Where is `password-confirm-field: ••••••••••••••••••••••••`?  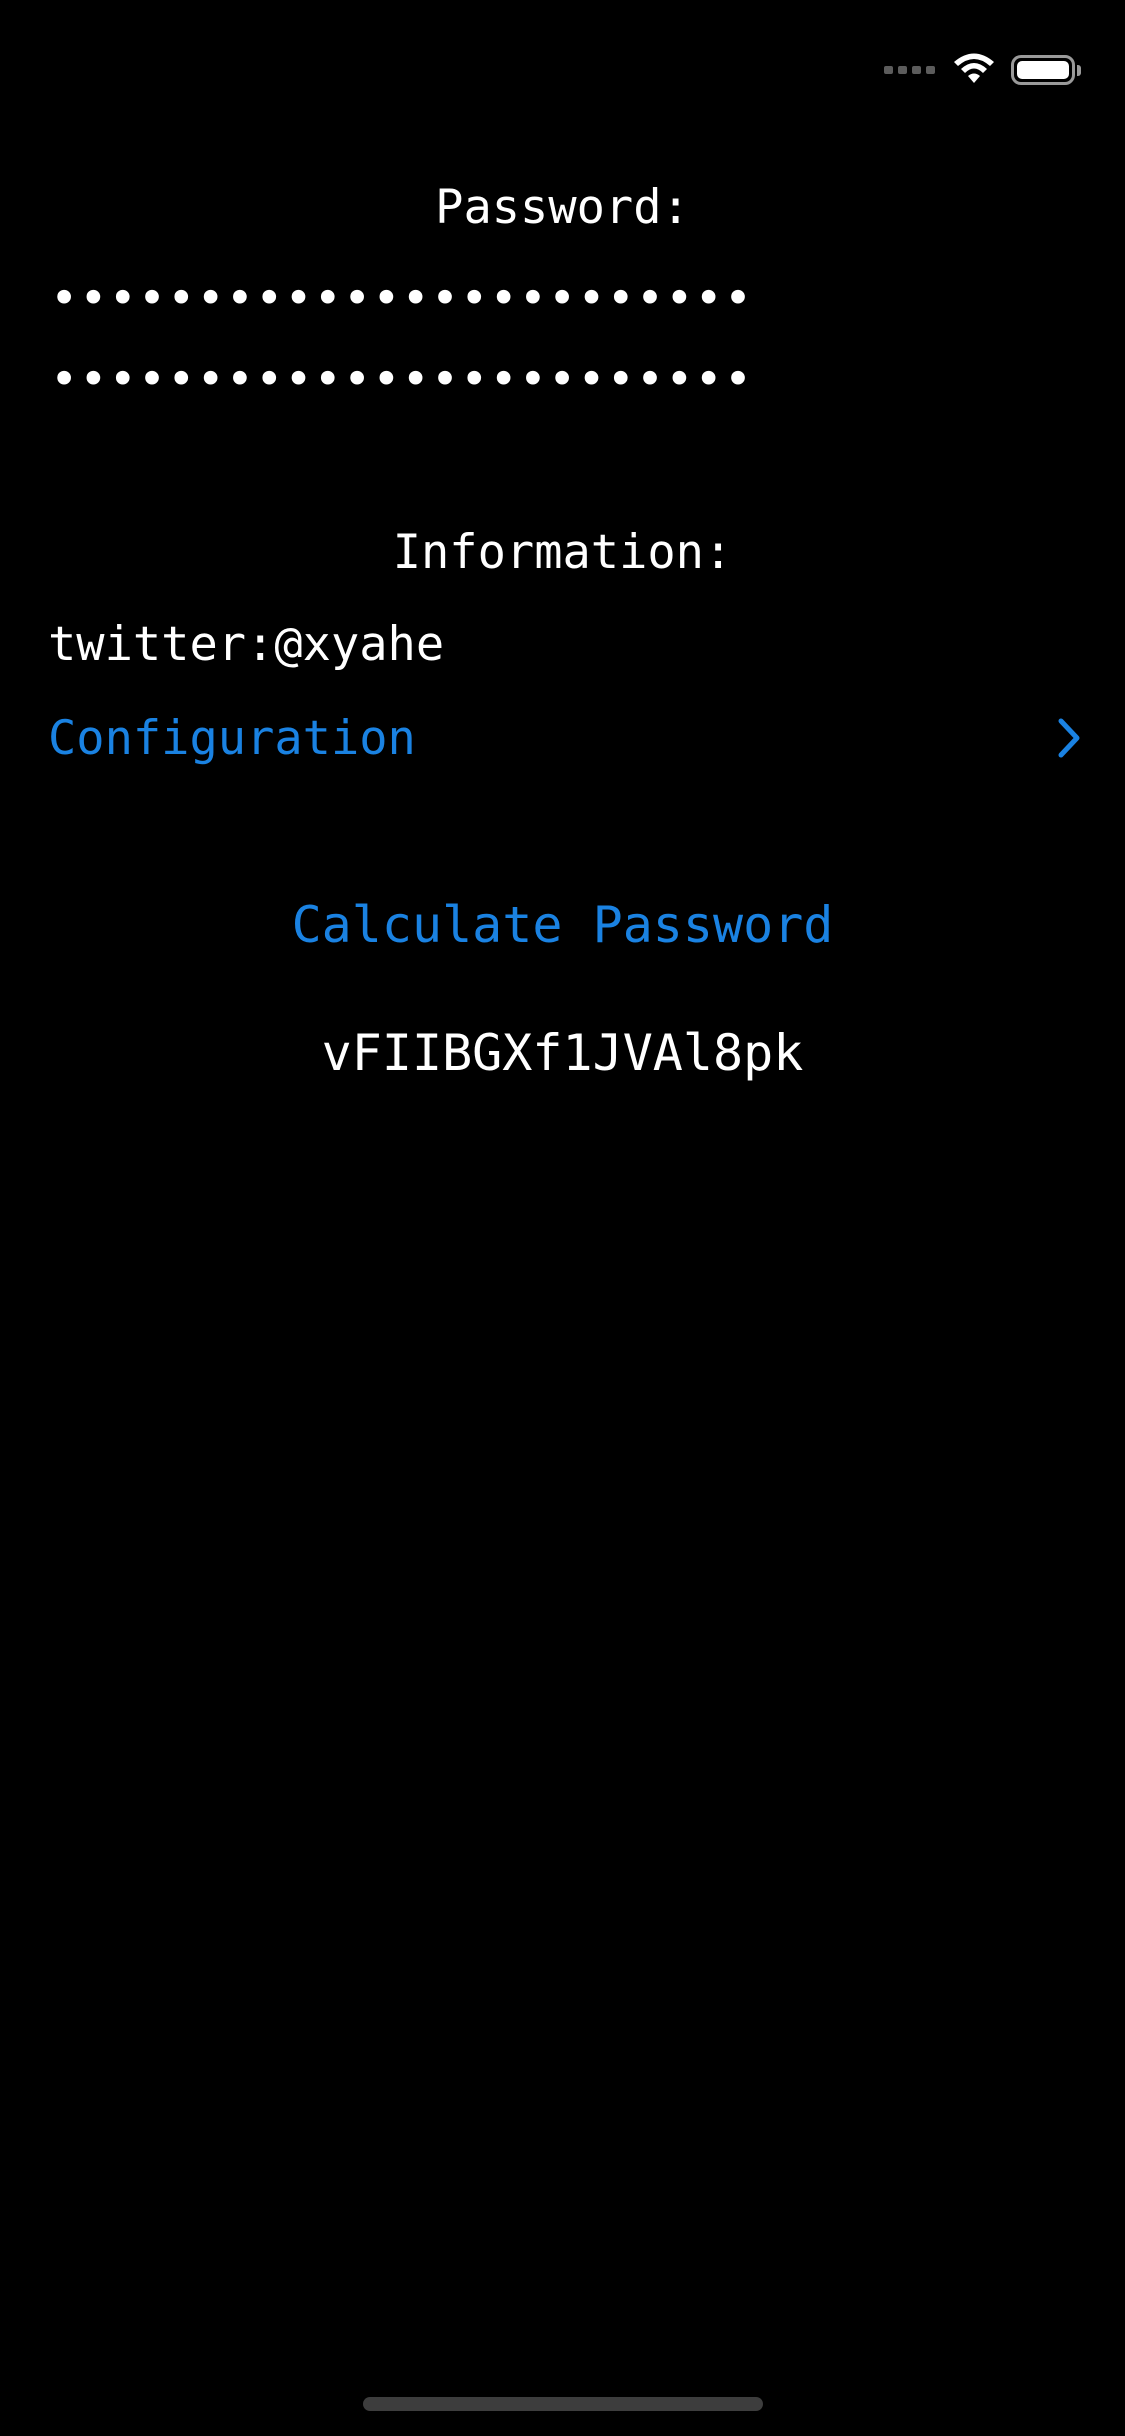 password-confirm-field: •••••••••••••••••••••••• is located at coordinates (550, 380).